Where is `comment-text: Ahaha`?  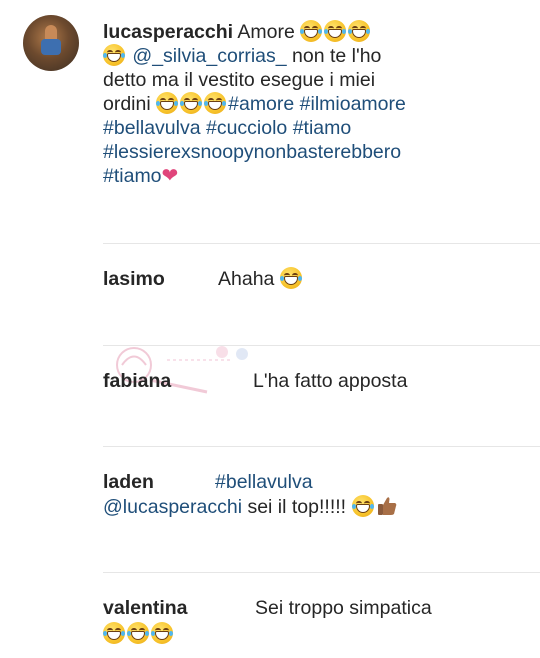 comment-text: Ahaha is located at coordinates (261, 279).